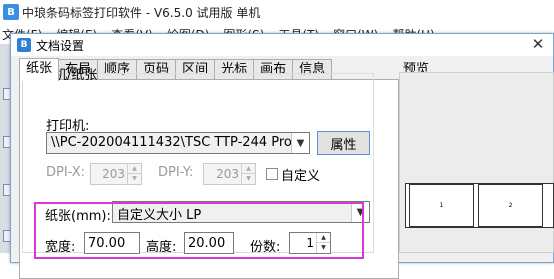  I want to click on dpi-x-value: 203, so click(113, 174).